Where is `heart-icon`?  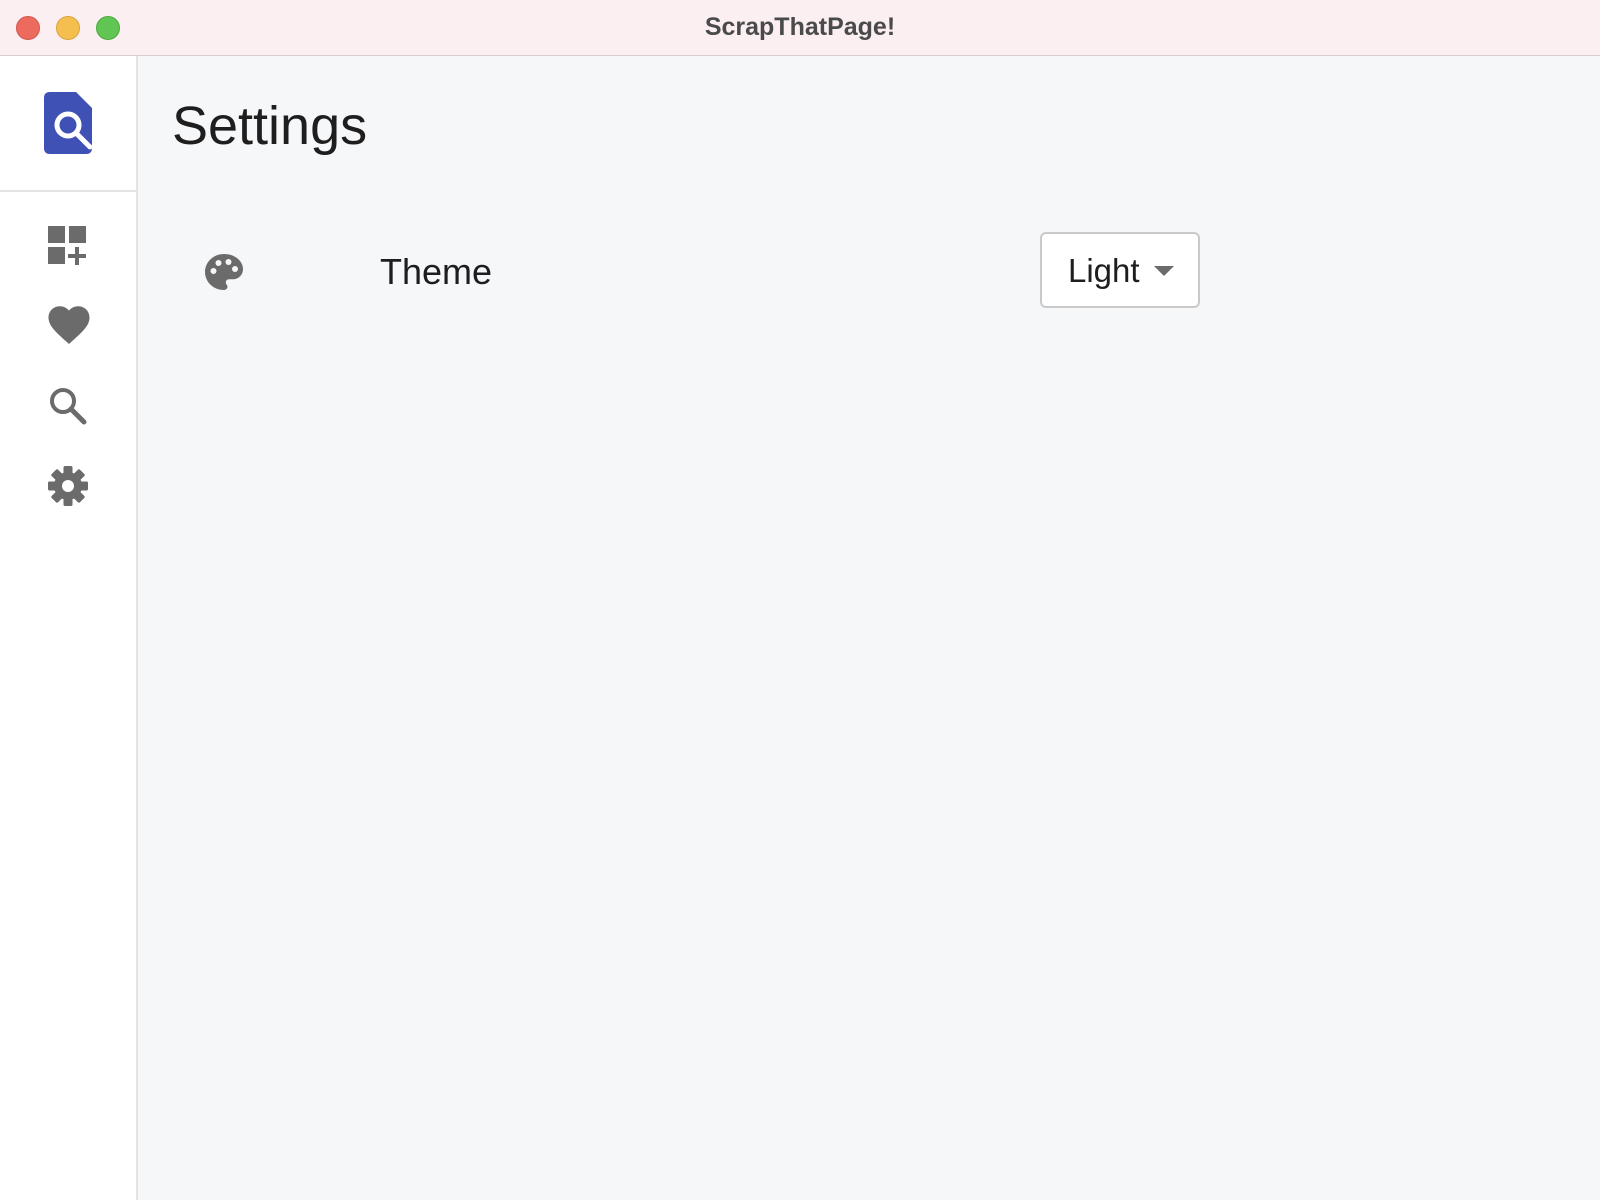
heart-icon is located at coordinates (69, 325).